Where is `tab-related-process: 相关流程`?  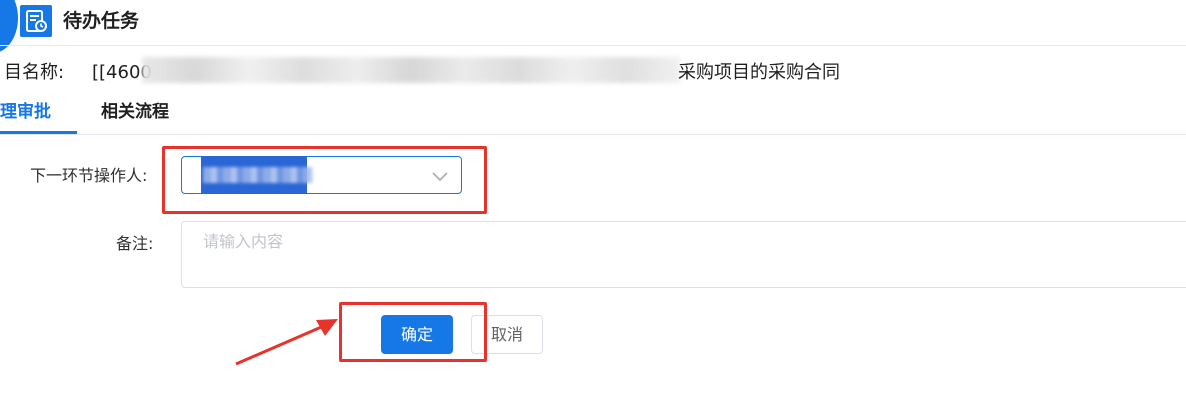 tab-related-process: 相关流程 is located at coordinates (135, 112).